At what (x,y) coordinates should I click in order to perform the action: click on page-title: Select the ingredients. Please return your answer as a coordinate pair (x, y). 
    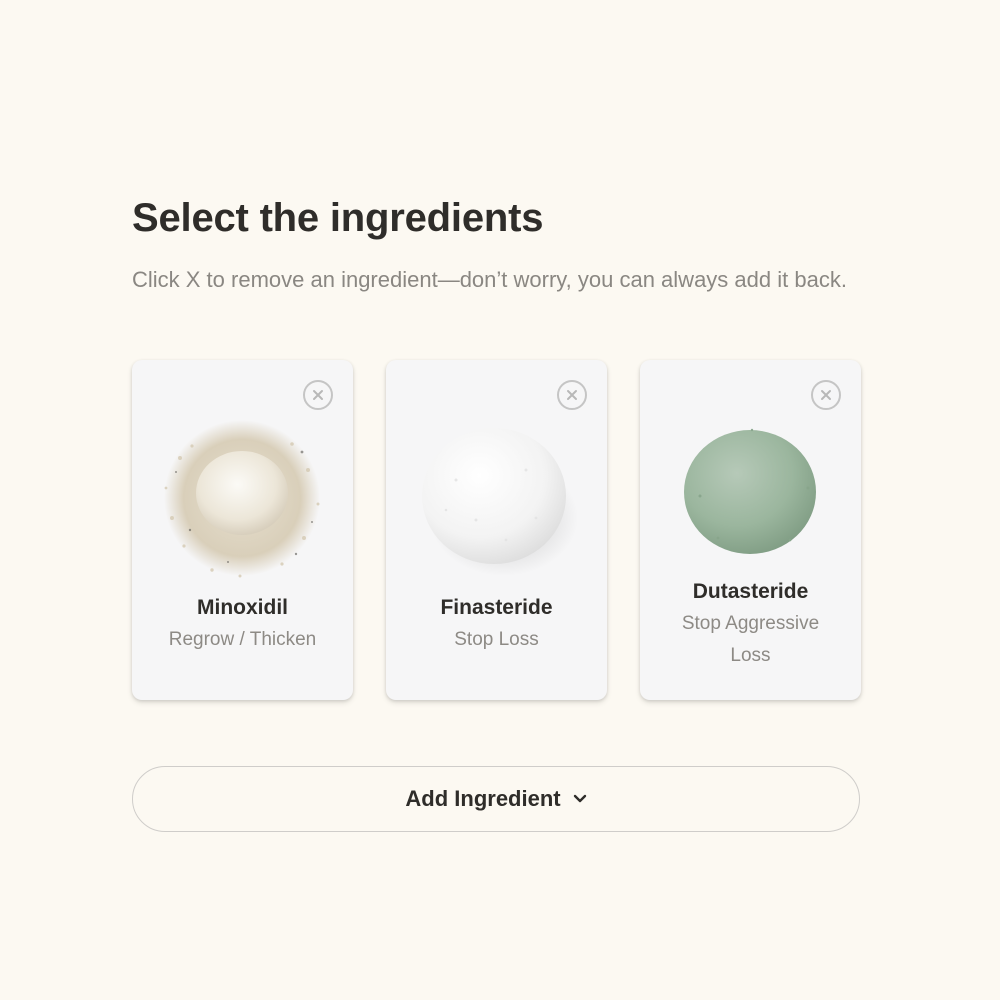
    Looking at the image, I should click on (338, 218).